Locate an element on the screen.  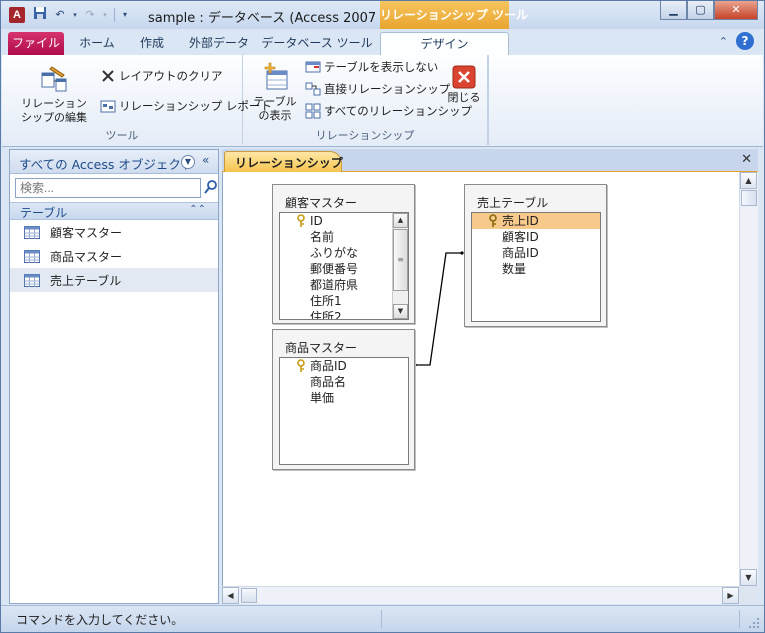
field-name: 住所2 is located at coordinates (326, 315).